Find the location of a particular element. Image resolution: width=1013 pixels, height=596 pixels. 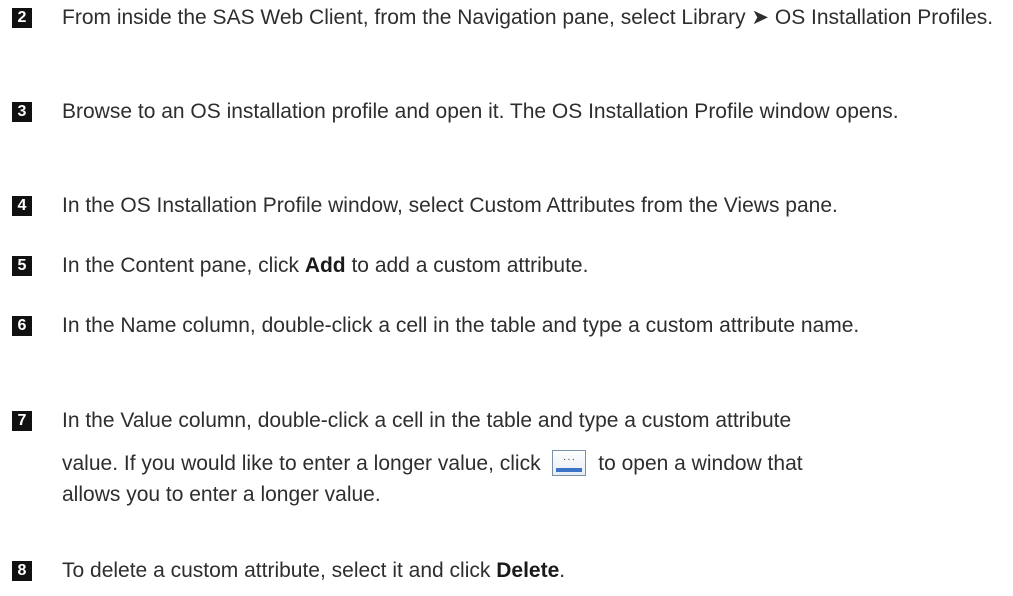

step-number-badge: 4 is located at coordinates (22, 206).